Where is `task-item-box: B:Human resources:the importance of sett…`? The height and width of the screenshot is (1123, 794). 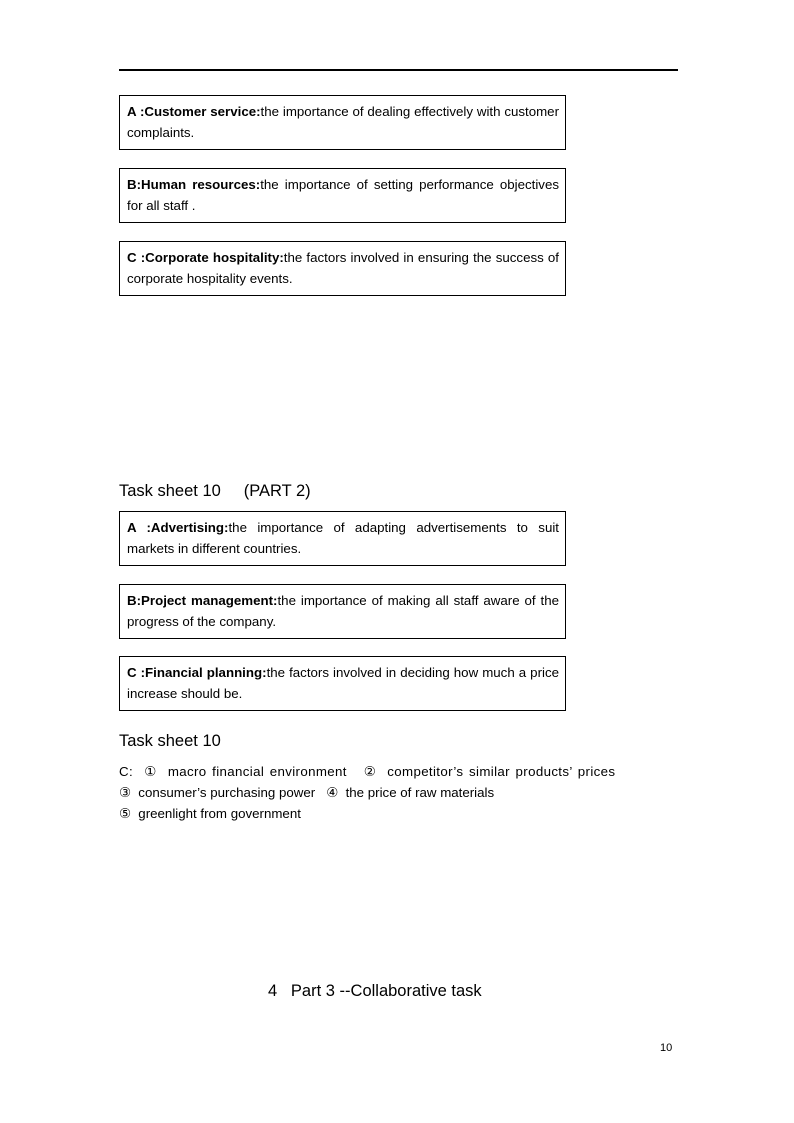 task-item-box: B:Human resources:the importance of sett… is located at coordinates (342, 195).